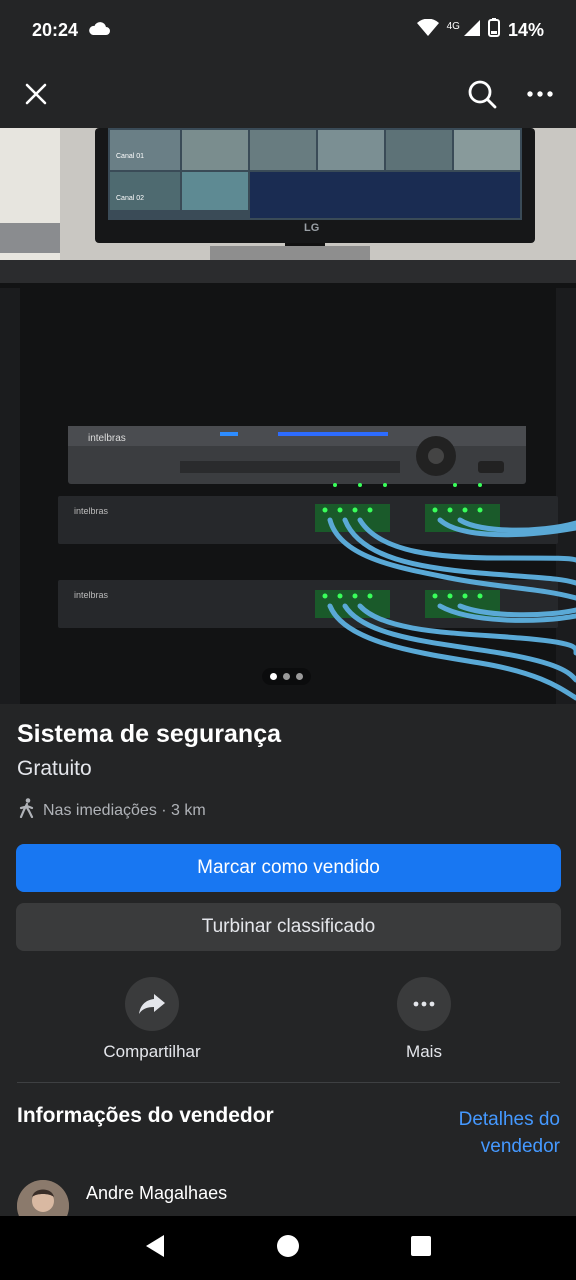  What do you see at coordinates (155, 1248) in the screenshot?
I see `back-icon` at bounding box center [155, 1248].